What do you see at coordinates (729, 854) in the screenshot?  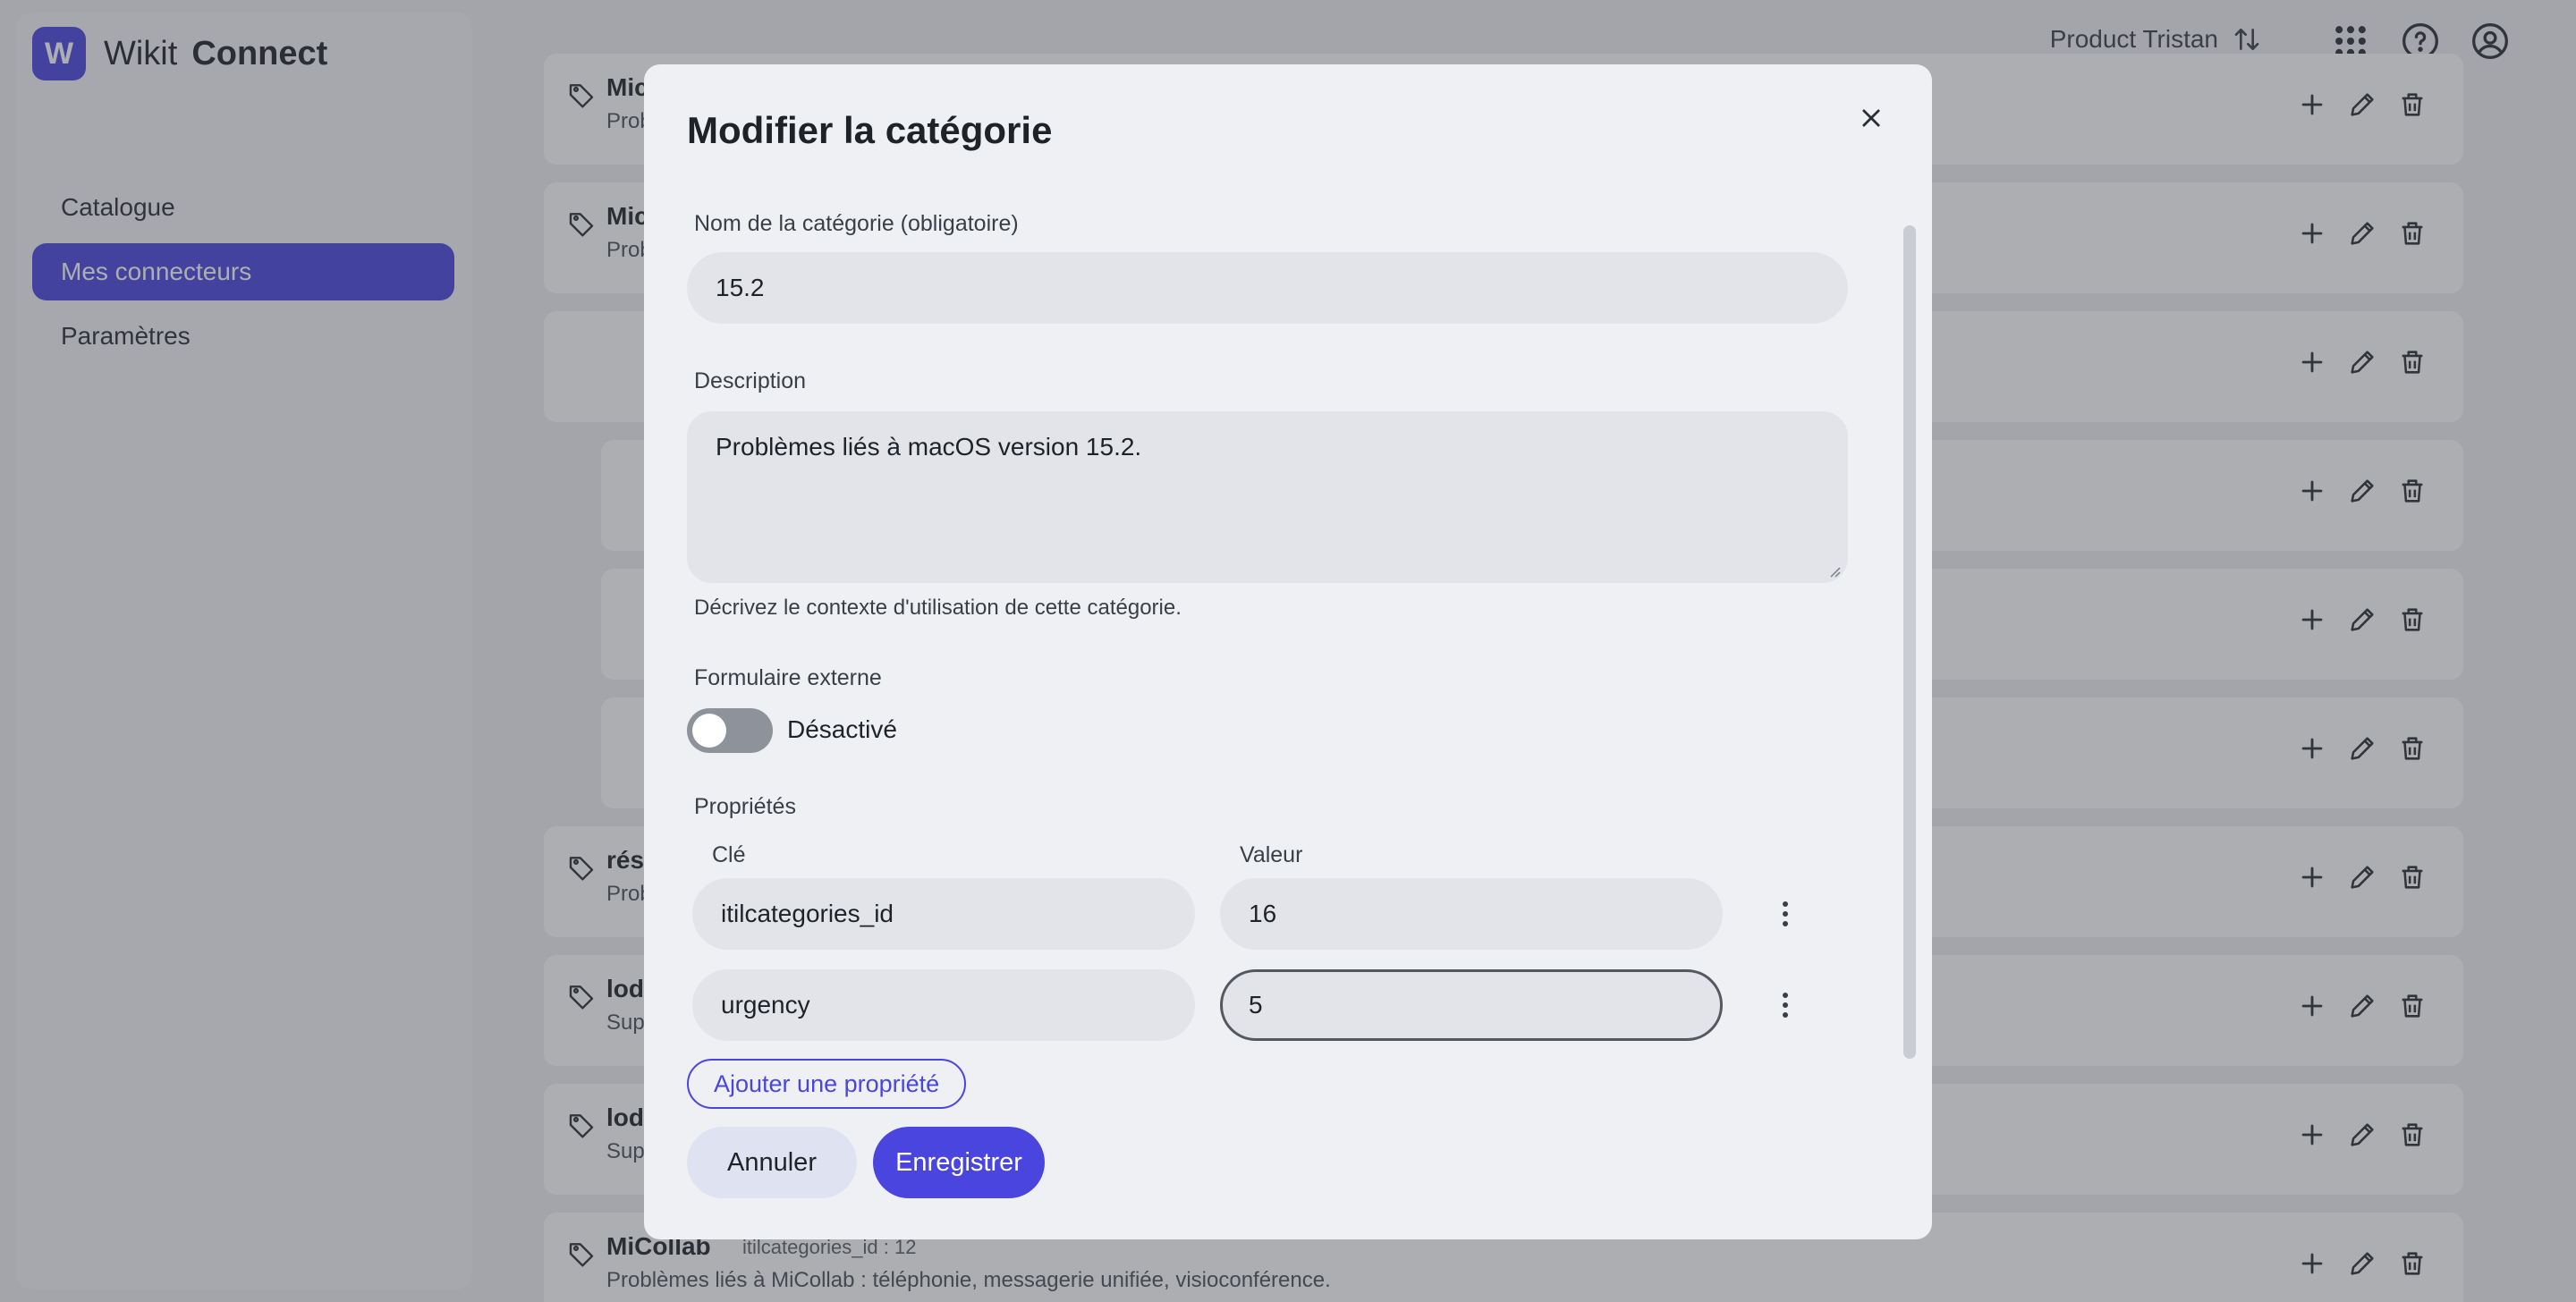 I see `key-column-header: Clé` at bounding box center [729, 854].